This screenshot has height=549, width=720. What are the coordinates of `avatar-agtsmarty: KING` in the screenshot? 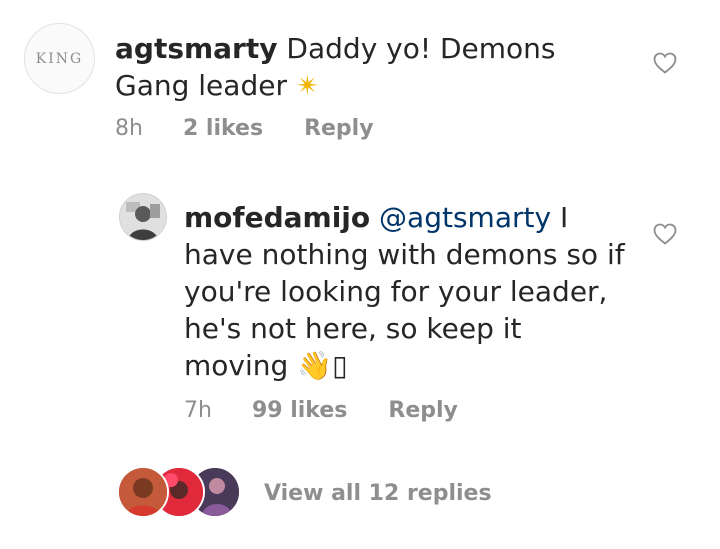 It's located at (59, 58).